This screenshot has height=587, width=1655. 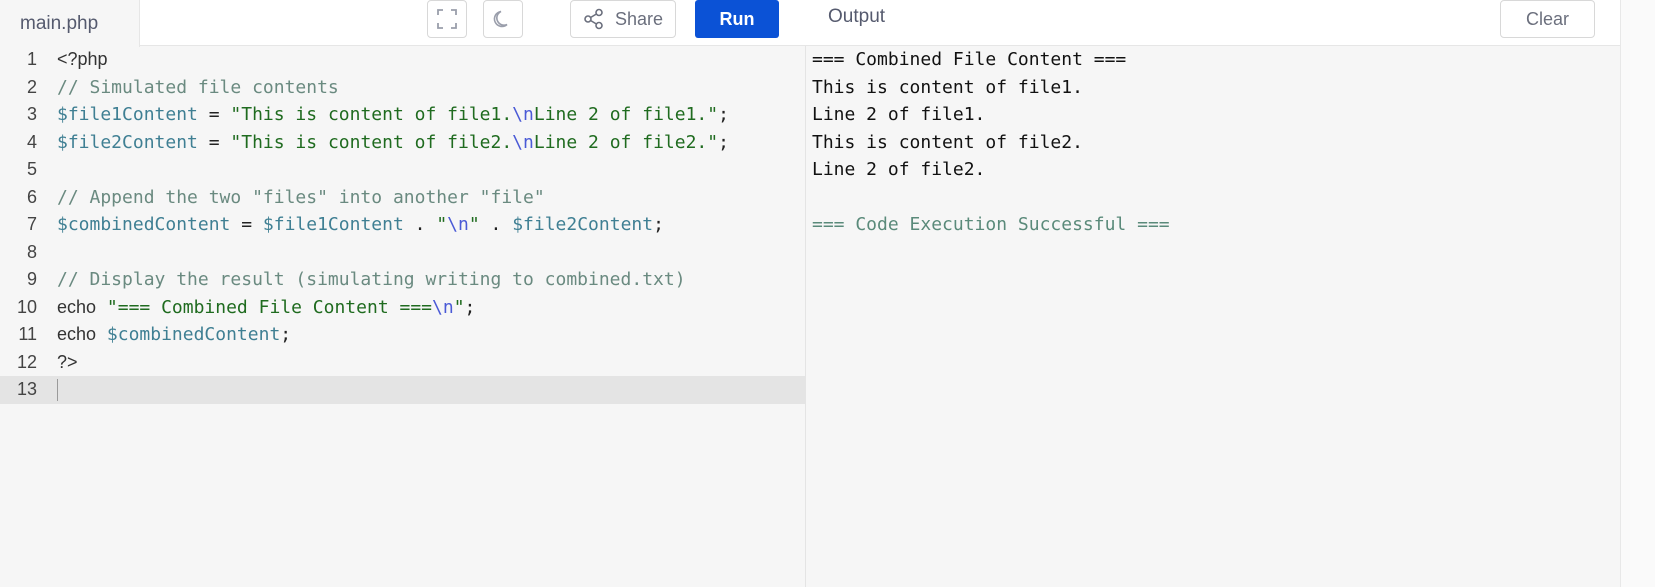 I want to click on line-code: echo $combinedContent;, so click(x=174, y=335).